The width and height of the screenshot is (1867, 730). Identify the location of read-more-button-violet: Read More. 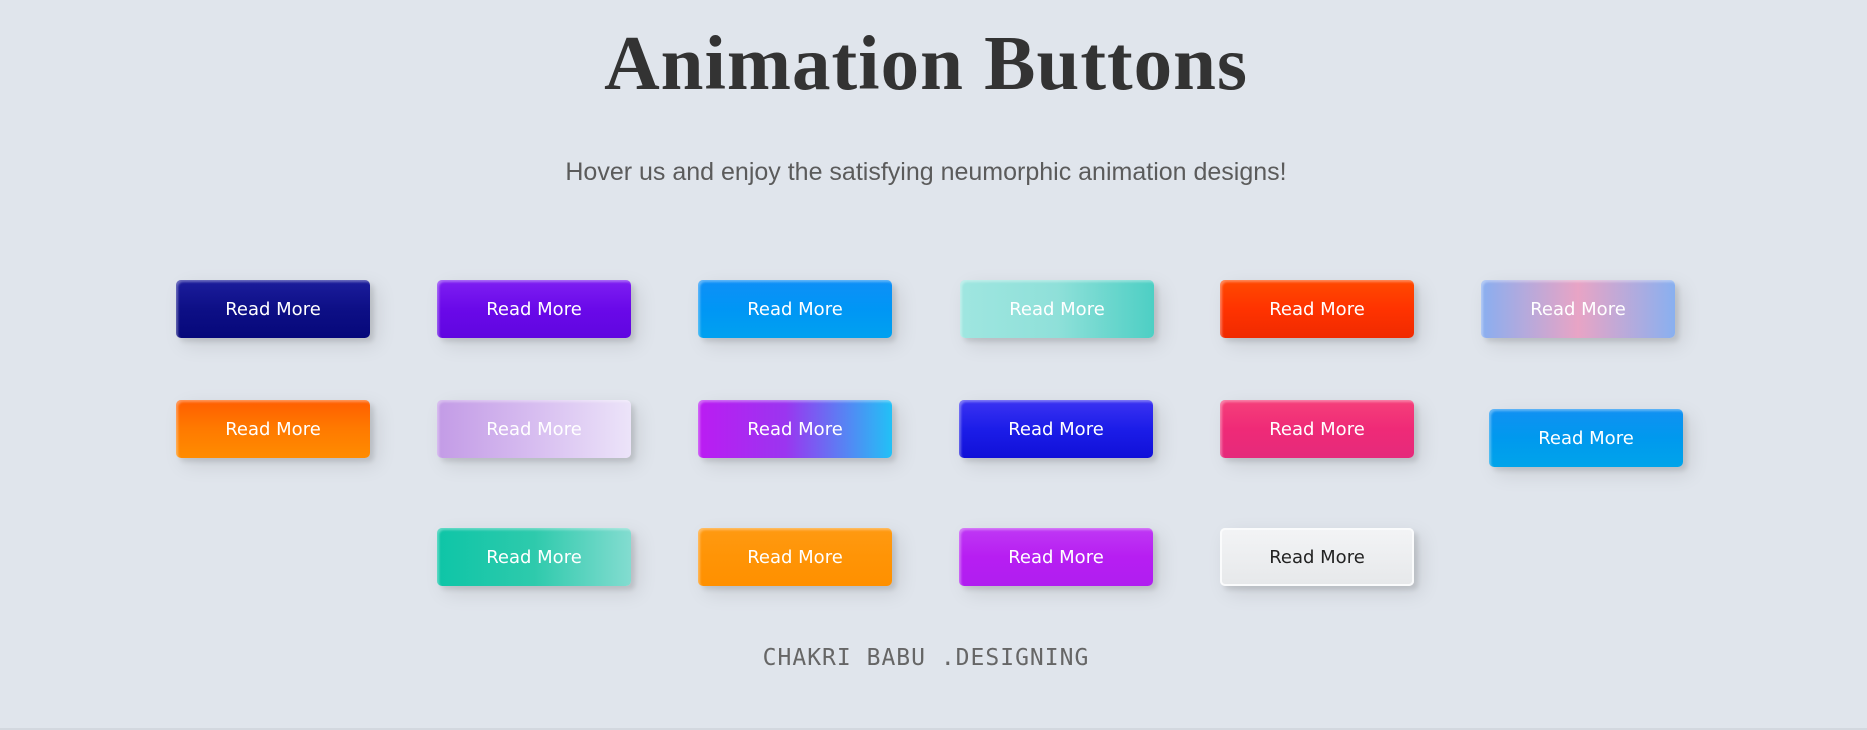
(534, 309).